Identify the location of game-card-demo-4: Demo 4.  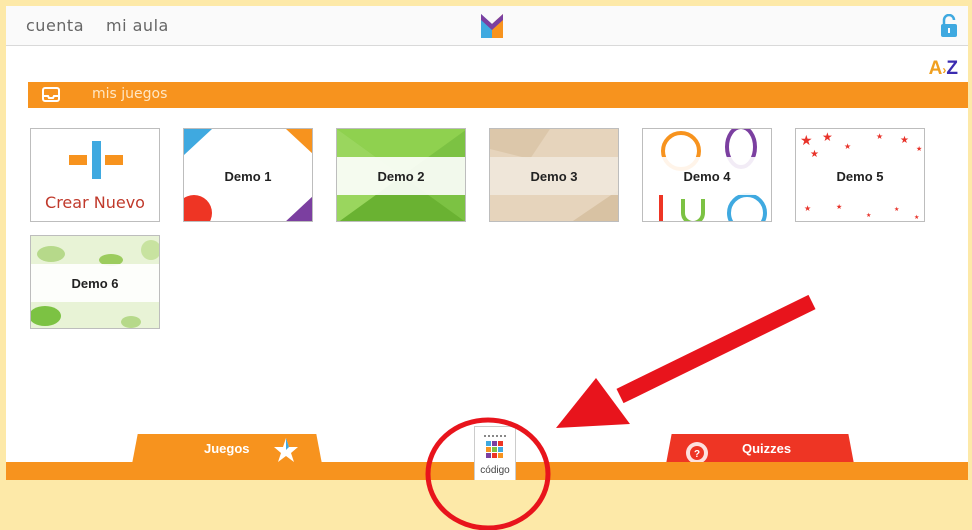
(707, 175).